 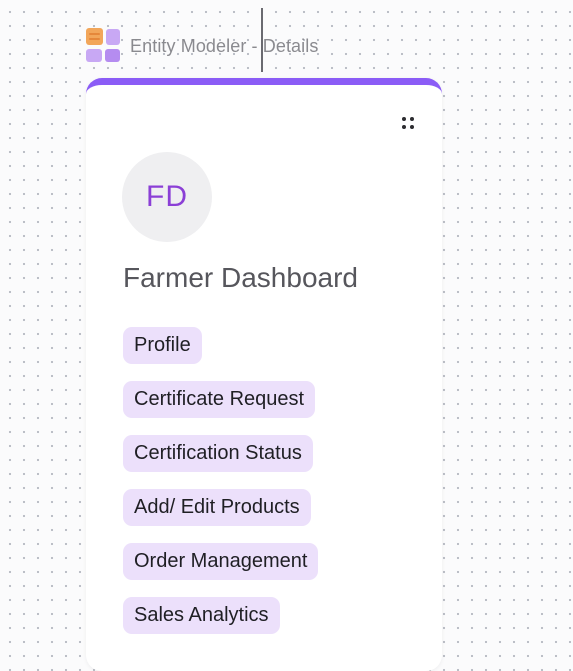 I want to click on drag-handle-icon, so click(x=409, y=124).